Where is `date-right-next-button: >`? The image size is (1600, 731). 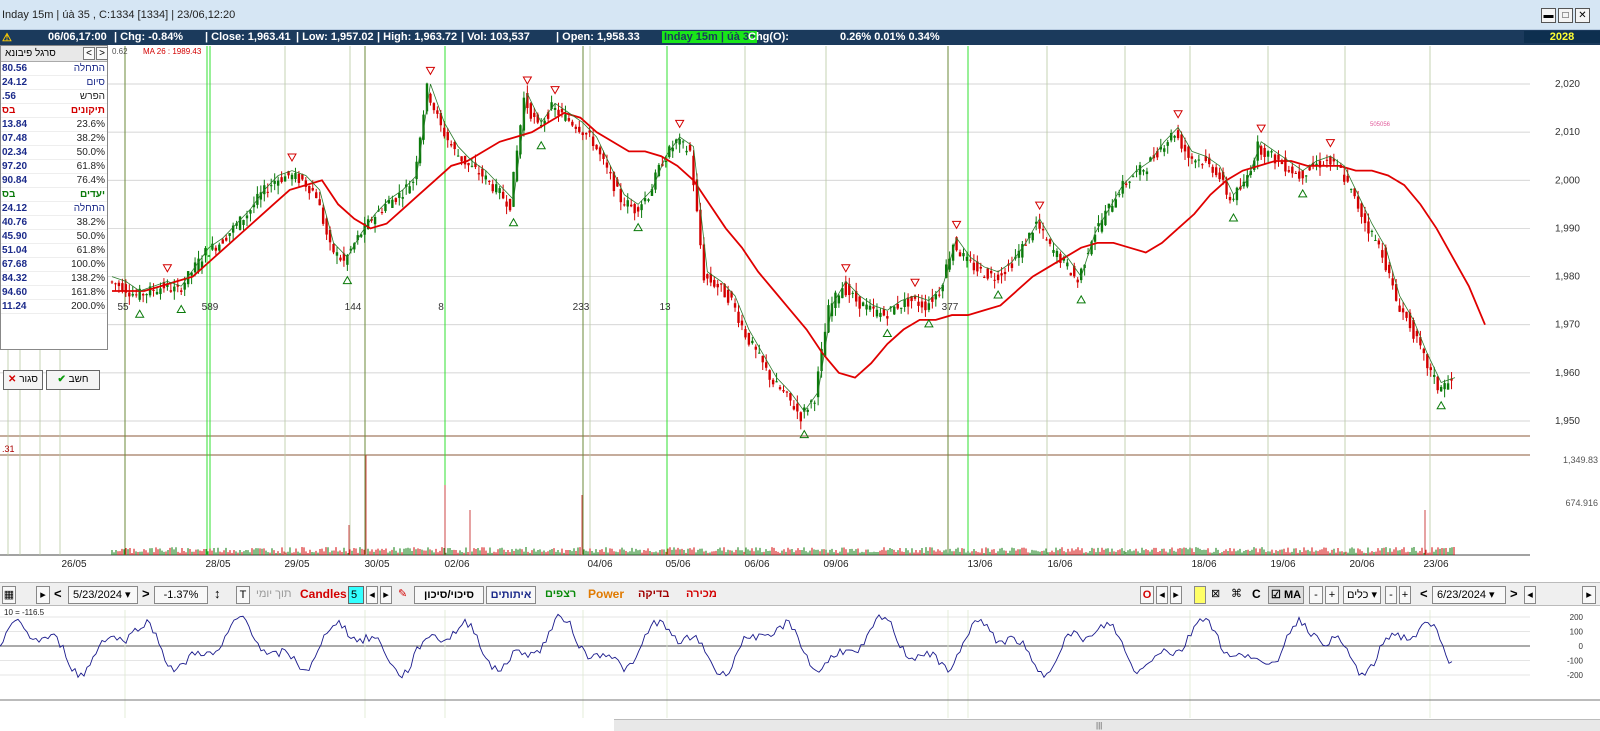
date-right-next-button: > is located at coordinates (1514, 595).